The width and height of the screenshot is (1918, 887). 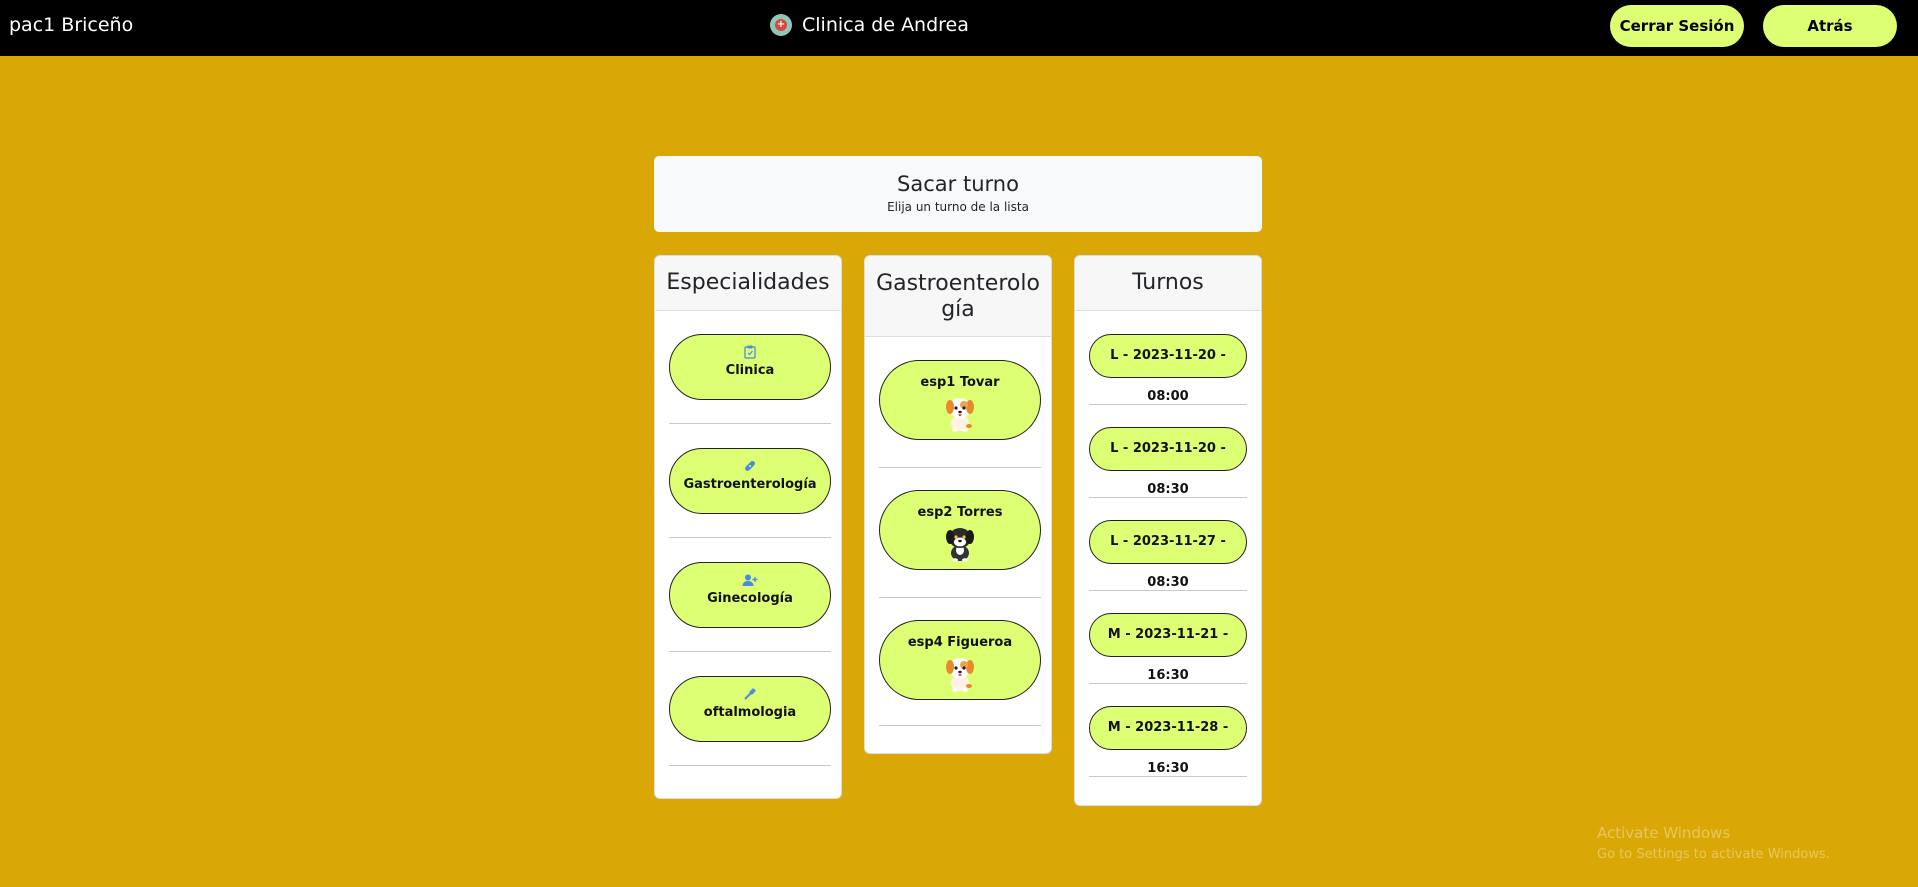 What do you see at coordinates (750, 598) in the screenshot?
I see `specialty-label: Ginecología` at bounding box center [750, 598].